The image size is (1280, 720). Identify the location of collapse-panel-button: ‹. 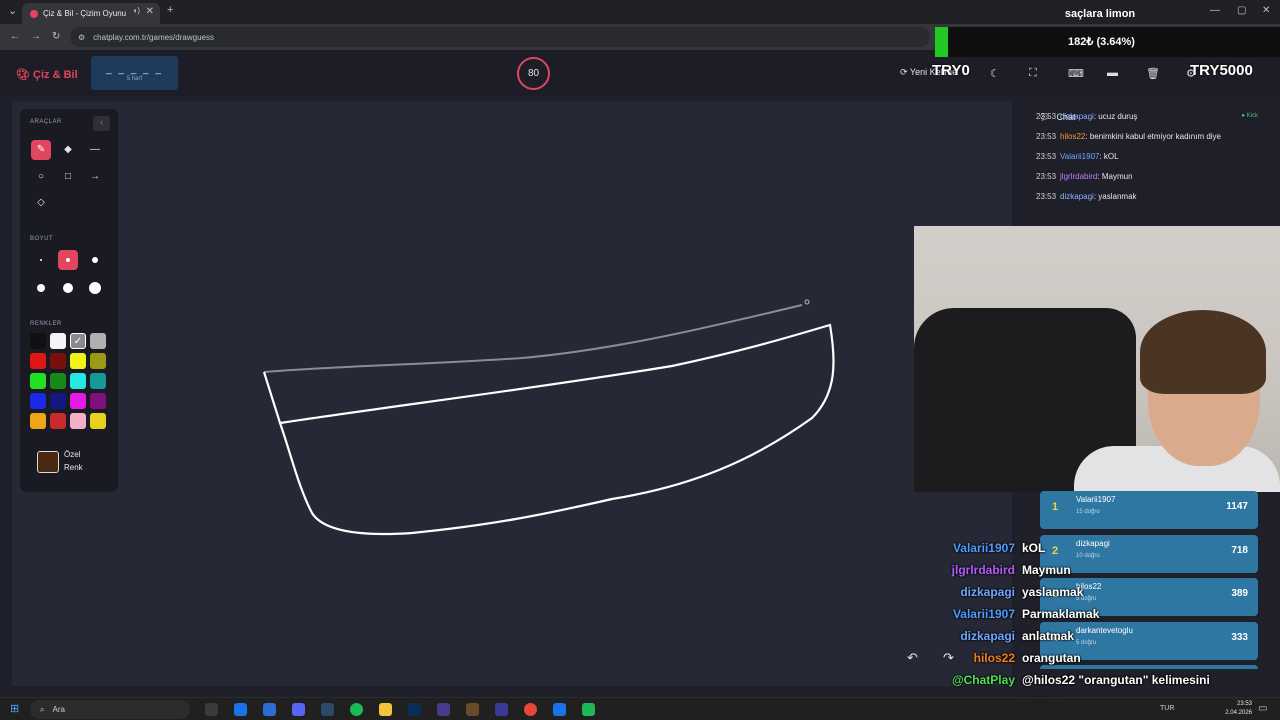
(101, 123).